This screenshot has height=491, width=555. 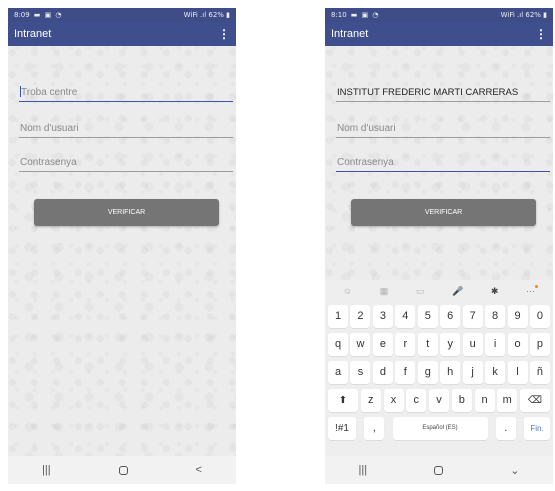 What do you see at coordinates (495, 344) in the screenshot?
I see `key: i` at bounding box center [495, 344].